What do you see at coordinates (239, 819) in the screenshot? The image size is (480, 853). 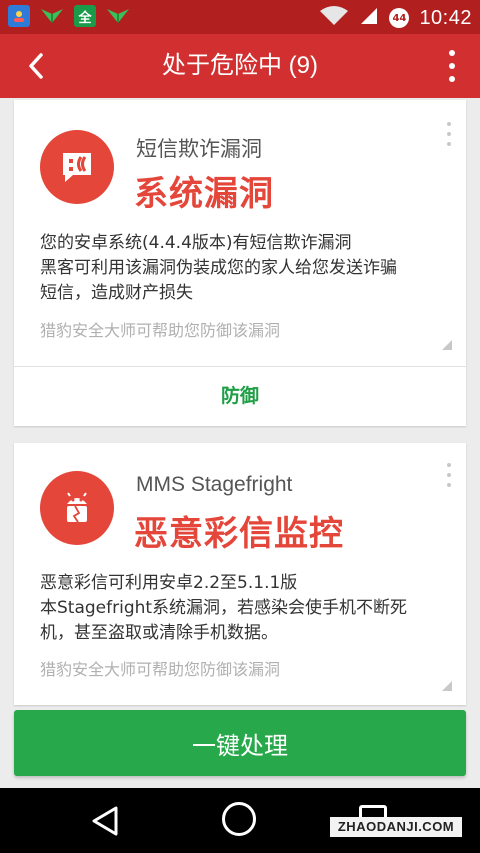 I see `home-circle-icon` at bounding box center [239, 819].